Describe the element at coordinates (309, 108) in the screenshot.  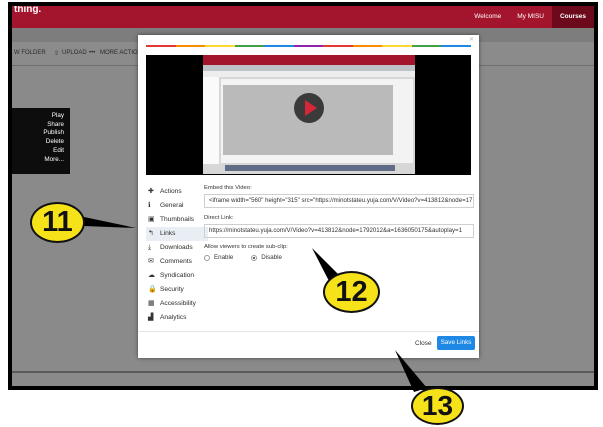
I see `play-icon` at that location.